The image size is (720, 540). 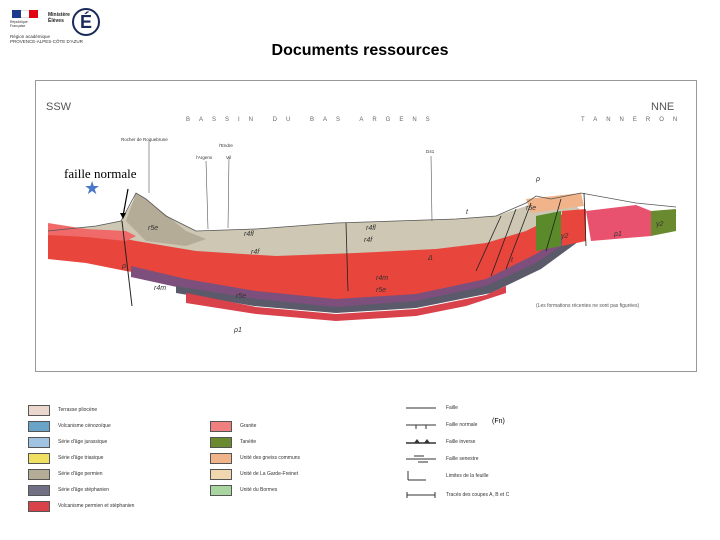 I want to click on leader-vil, so click(x=228, y=192).